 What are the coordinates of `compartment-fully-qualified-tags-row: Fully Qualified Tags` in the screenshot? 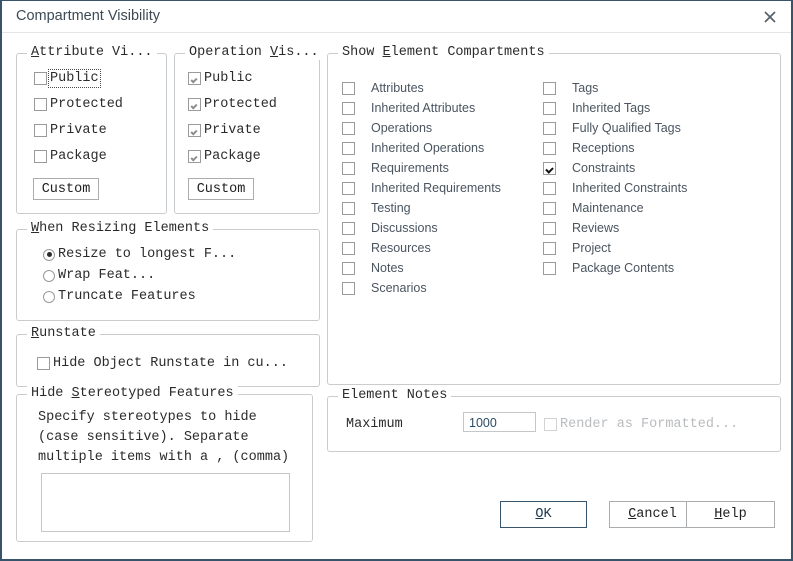 It's located at (612, 128).